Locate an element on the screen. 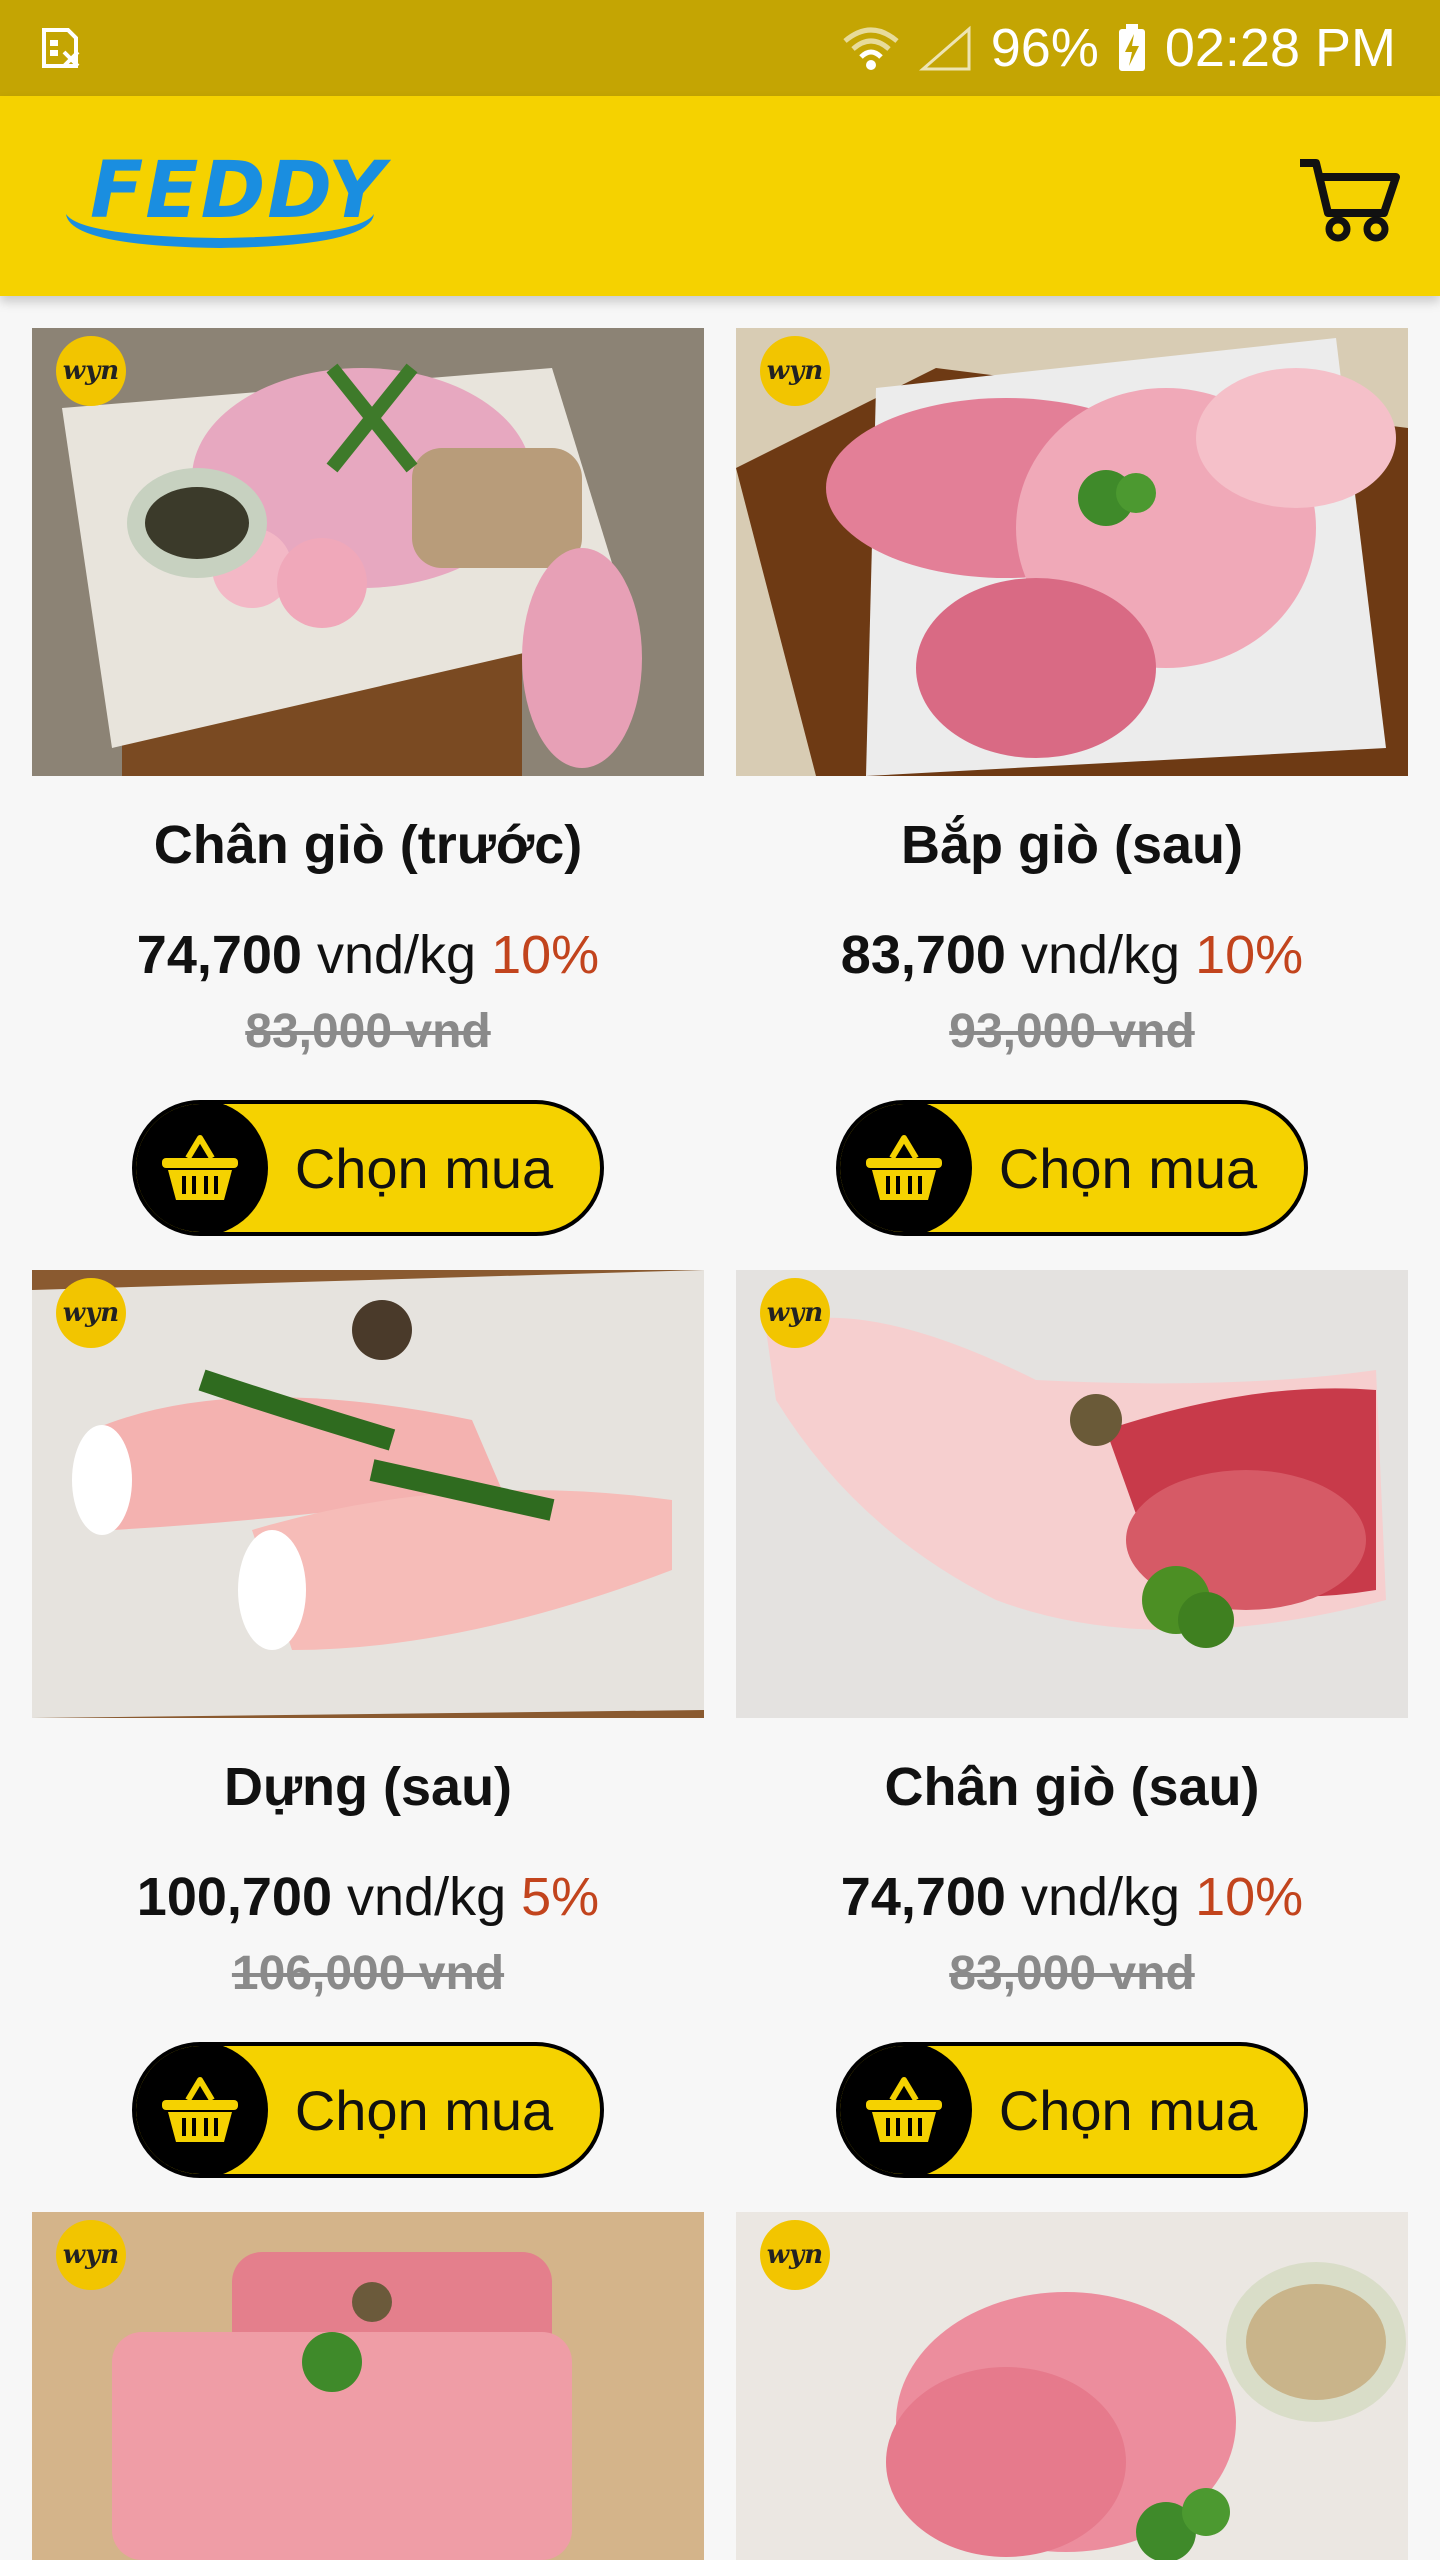 The height and width of the screenshot is (2560, 1440). discount-percent: 5% is located at coordinates (560, 1897).